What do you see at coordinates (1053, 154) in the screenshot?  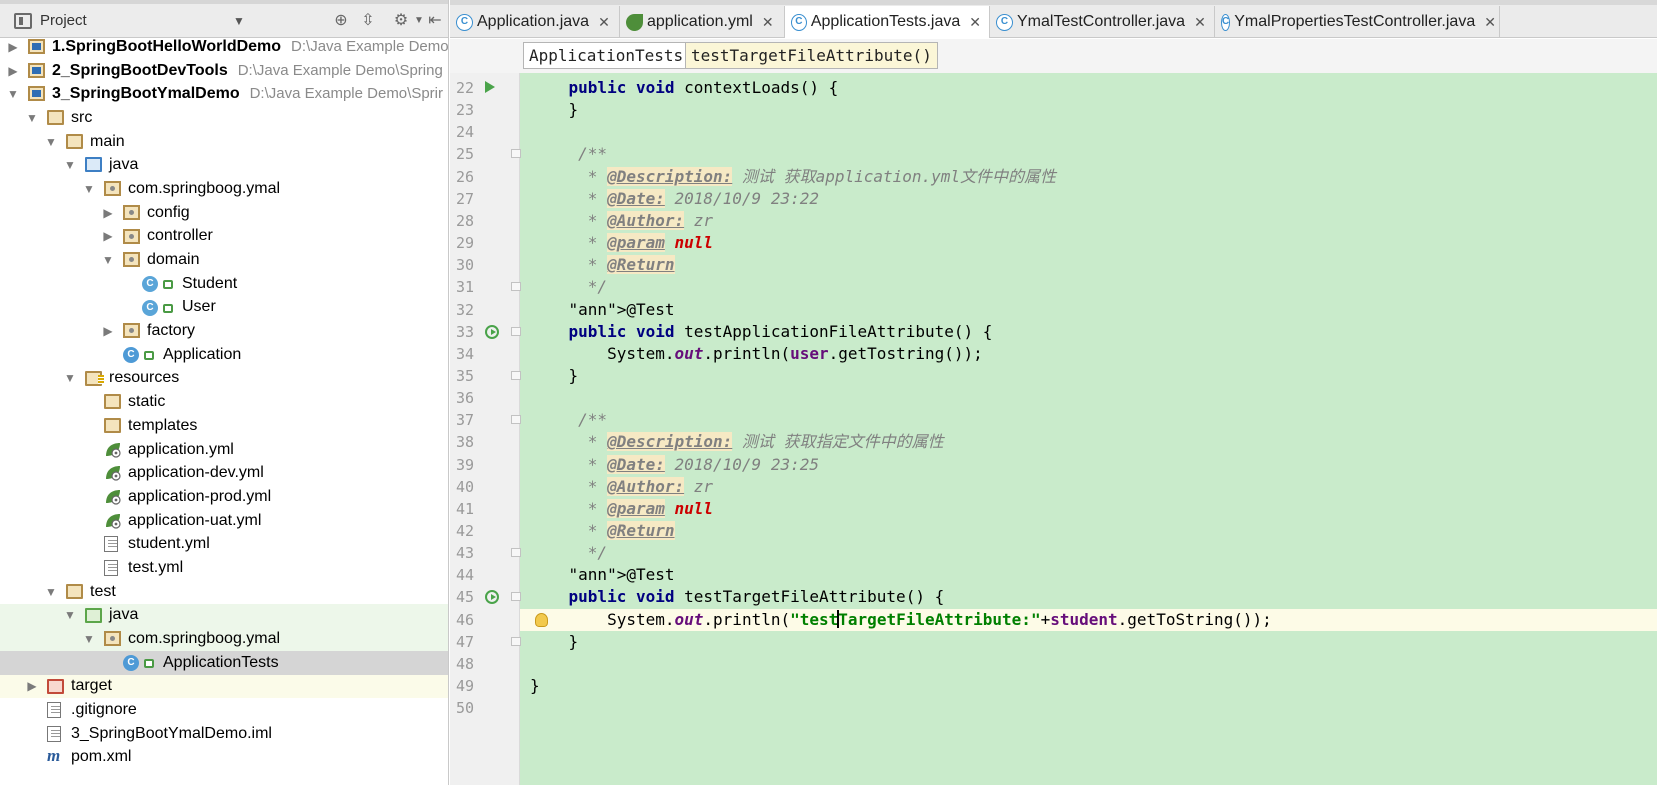 I see `code-line: 25 /**` at bounding box center [1053, 154].